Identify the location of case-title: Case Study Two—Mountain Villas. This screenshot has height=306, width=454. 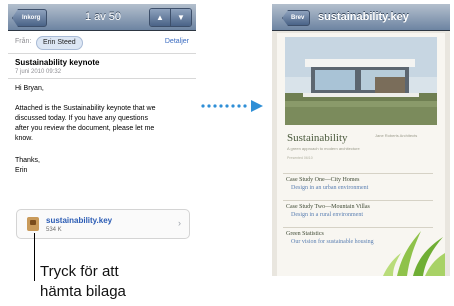
(328, 207).